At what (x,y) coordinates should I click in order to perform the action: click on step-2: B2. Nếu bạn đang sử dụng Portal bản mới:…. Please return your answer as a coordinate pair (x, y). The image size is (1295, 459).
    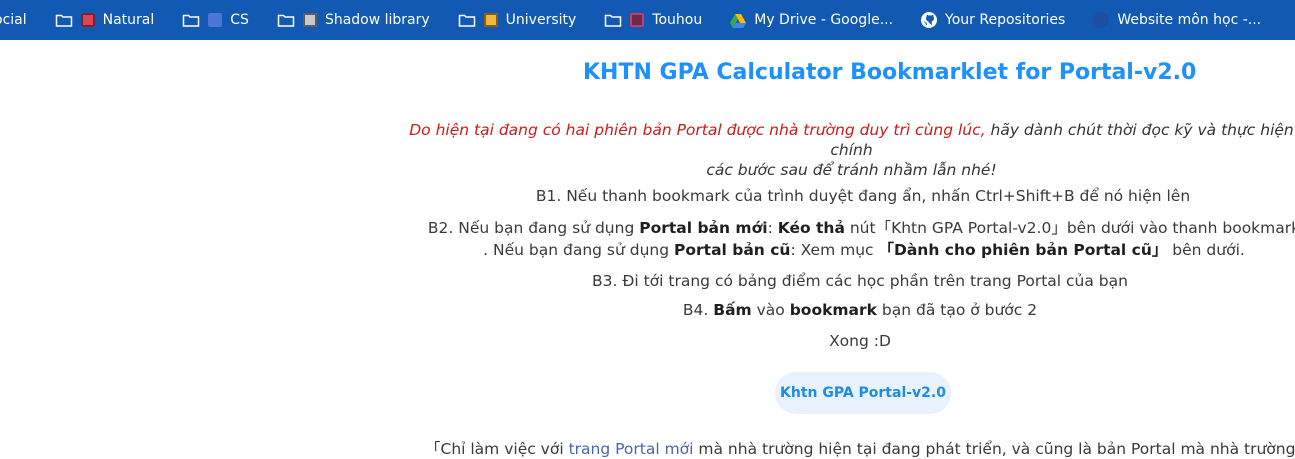
    Looking at the image, I should click on (829, 228).